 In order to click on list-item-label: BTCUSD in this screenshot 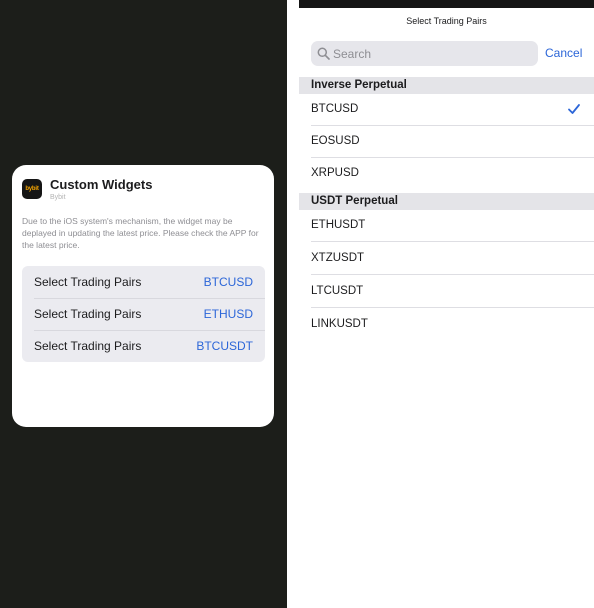, I will do `click(335, 109)`.